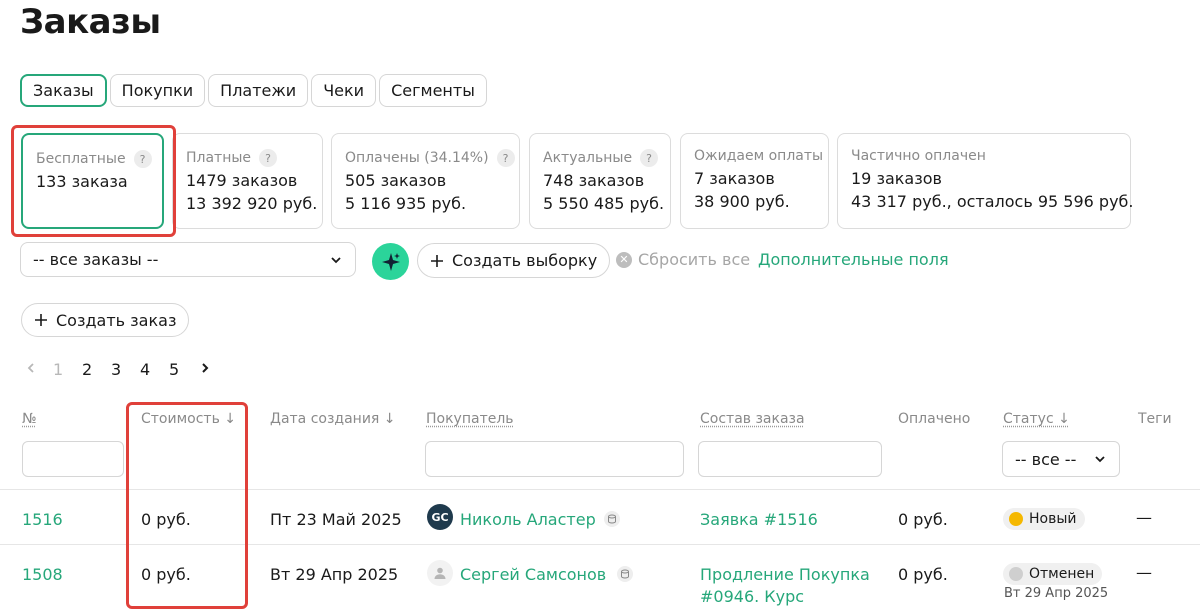 The width and height of the screenshot is (1200, 613). I want to click on page-title: Заказы, so click(90, 22).